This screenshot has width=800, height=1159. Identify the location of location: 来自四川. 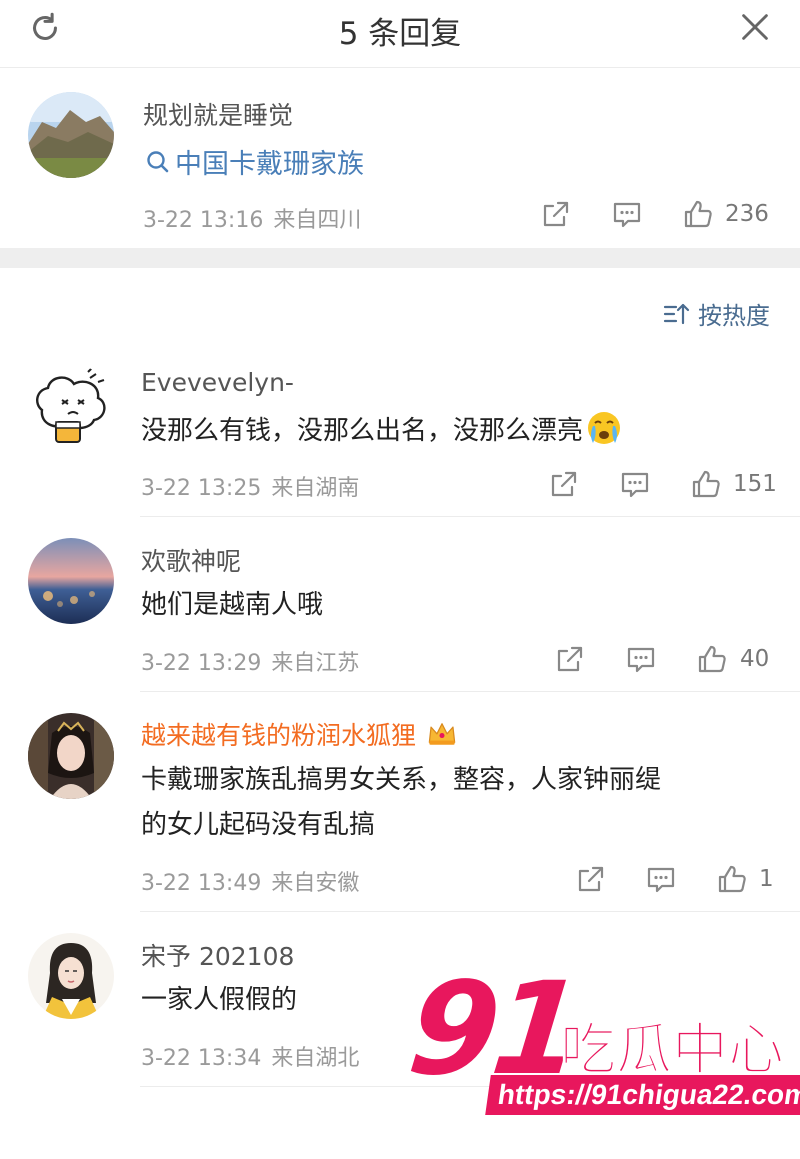
(317, 220).